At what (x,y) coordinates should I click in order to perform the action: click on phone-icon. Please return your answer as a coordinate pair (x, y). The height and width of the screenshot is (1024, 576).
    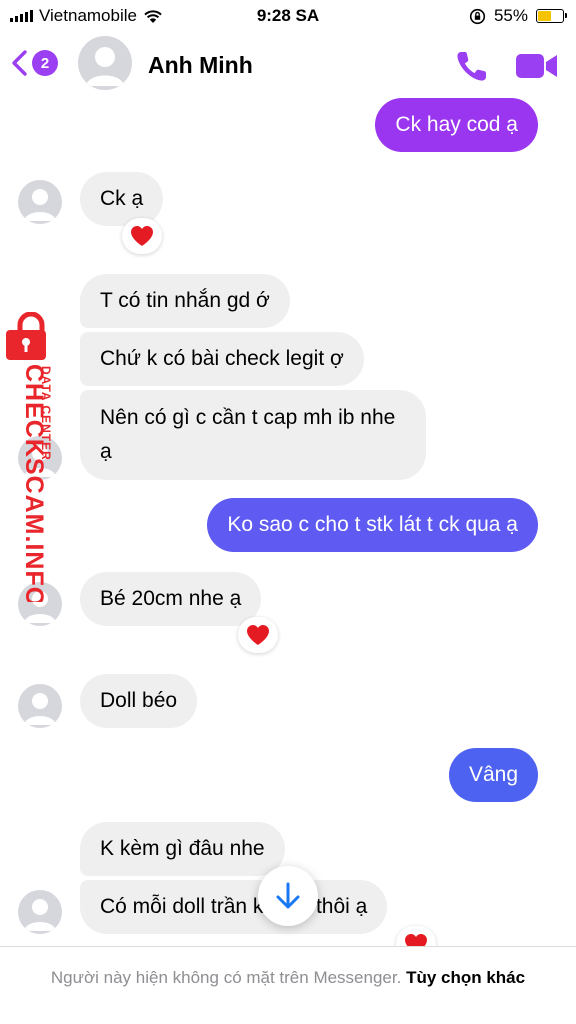
    Looking at the image, I should click on (471, 66).